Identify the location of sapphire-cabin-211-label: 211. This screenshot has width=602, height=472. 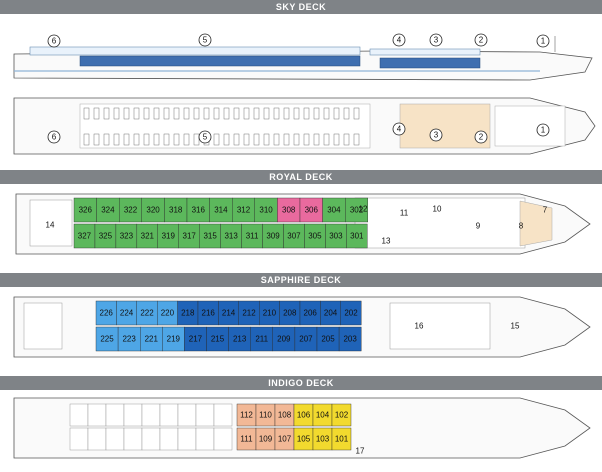
(261, 339).